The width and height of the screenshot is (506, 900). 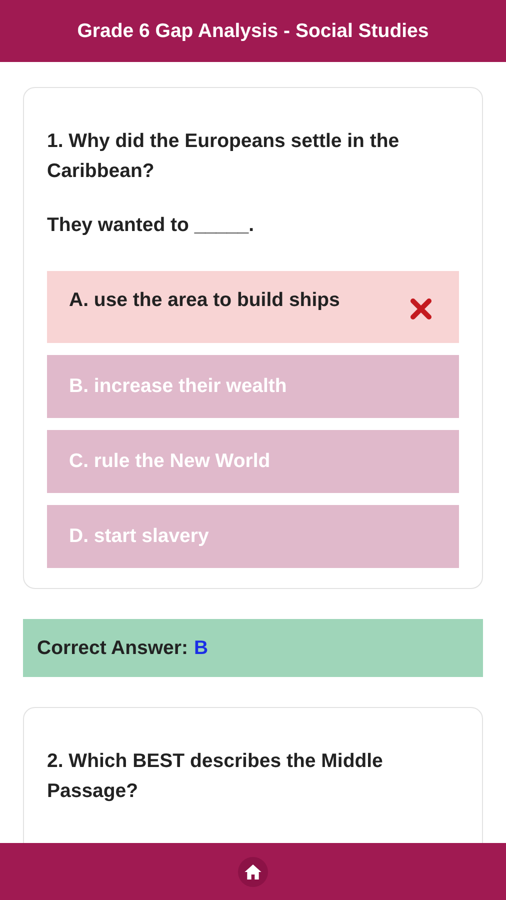 I want to click on question-prompt: They wanted to _____., so click(x=151, y=225).